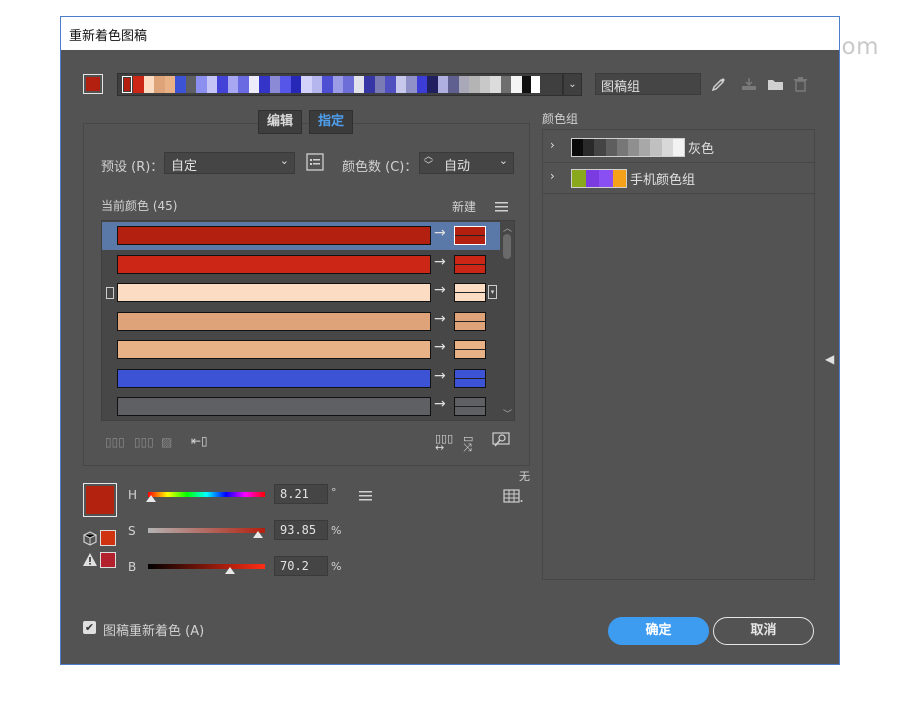  Describe the element at coordinates (230, 570) in the screenshot. I see `brightness-slider-knob` at that location.